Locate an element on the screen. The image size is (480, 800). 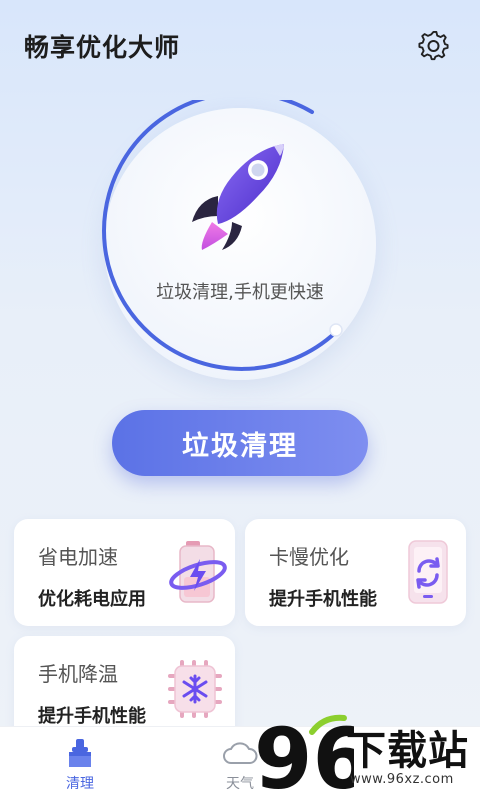
cloud-icon is located at coordinates (240, 753).